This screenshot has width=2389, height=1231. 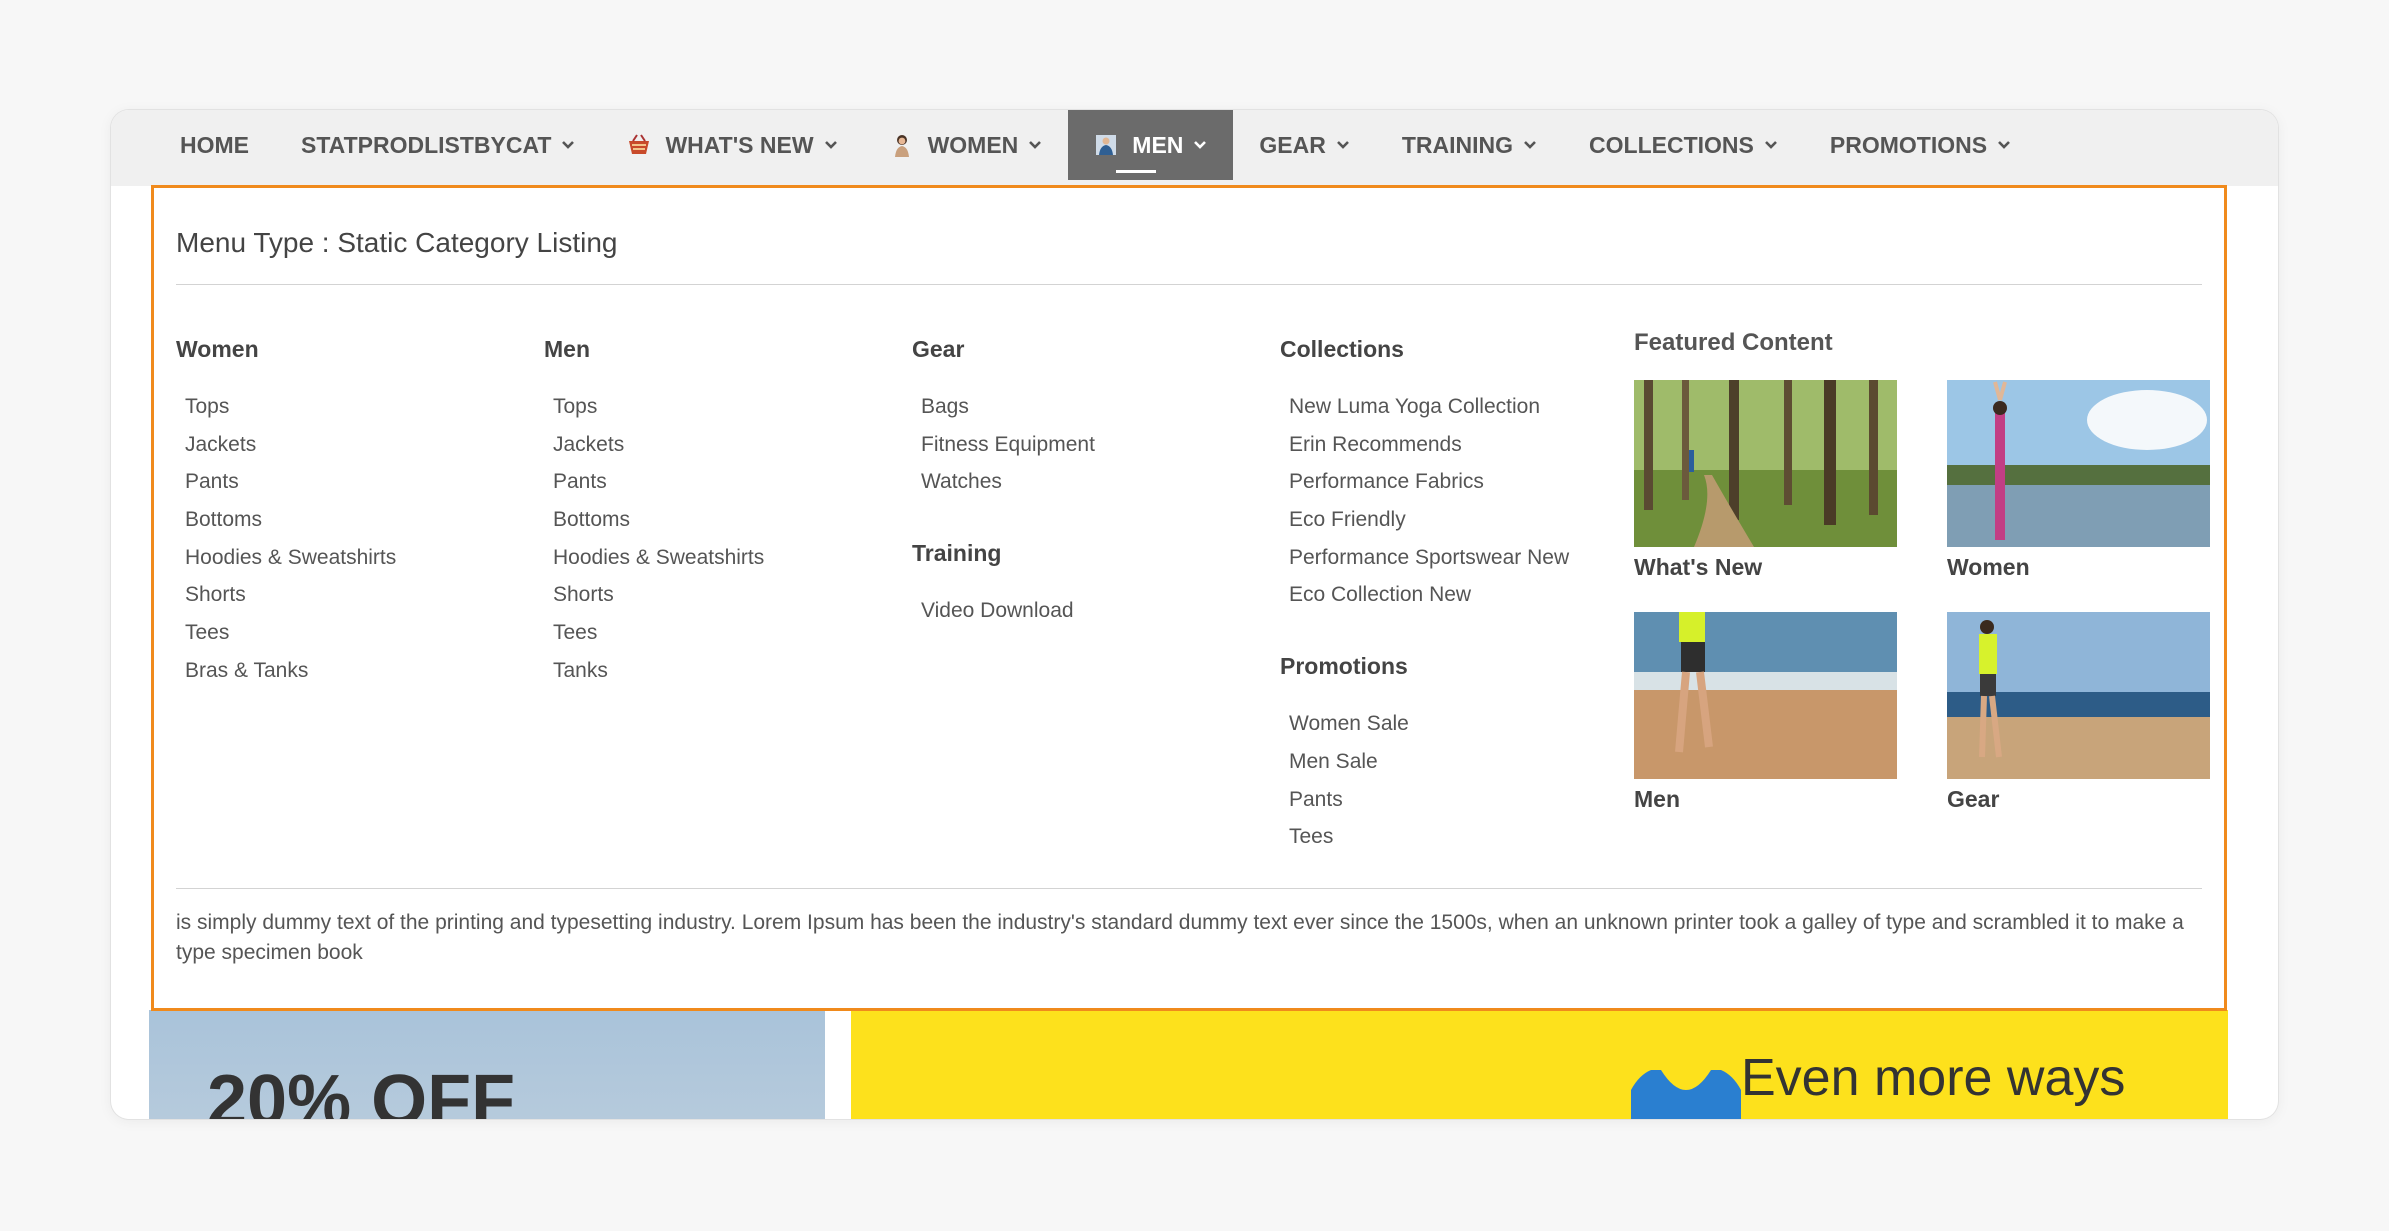 I want to click on nav-label: COLLECTIONS, so click(x=1671, y=144).